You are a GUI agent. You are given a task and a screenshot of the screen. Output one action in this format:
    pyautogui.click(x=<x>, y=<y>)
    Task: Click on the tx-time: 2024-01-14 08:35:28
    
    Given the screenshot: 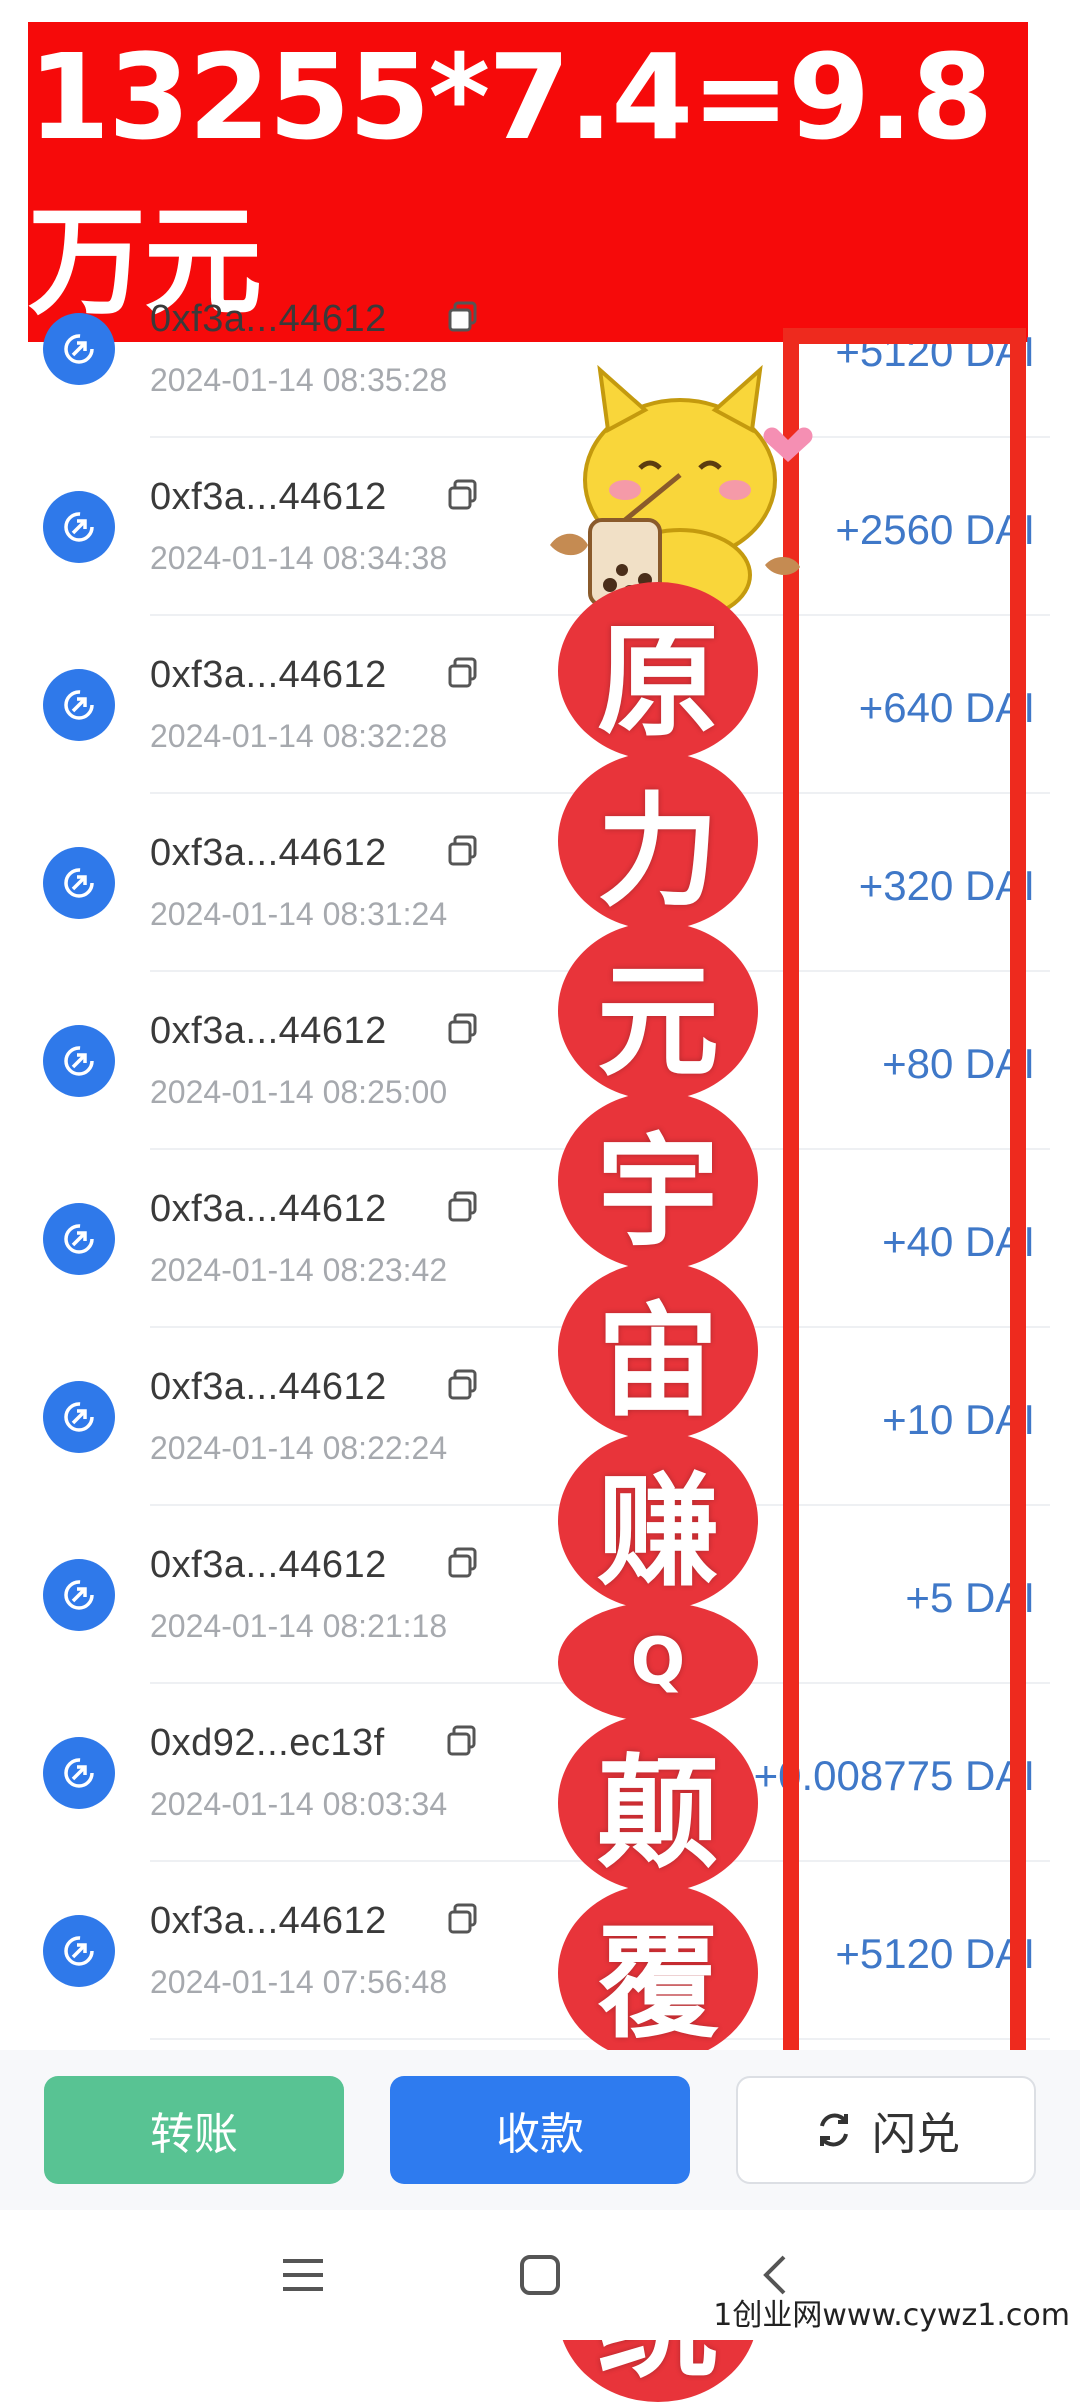 What is the action you would take?
    pyautogui.click(x=299, y=380)
    